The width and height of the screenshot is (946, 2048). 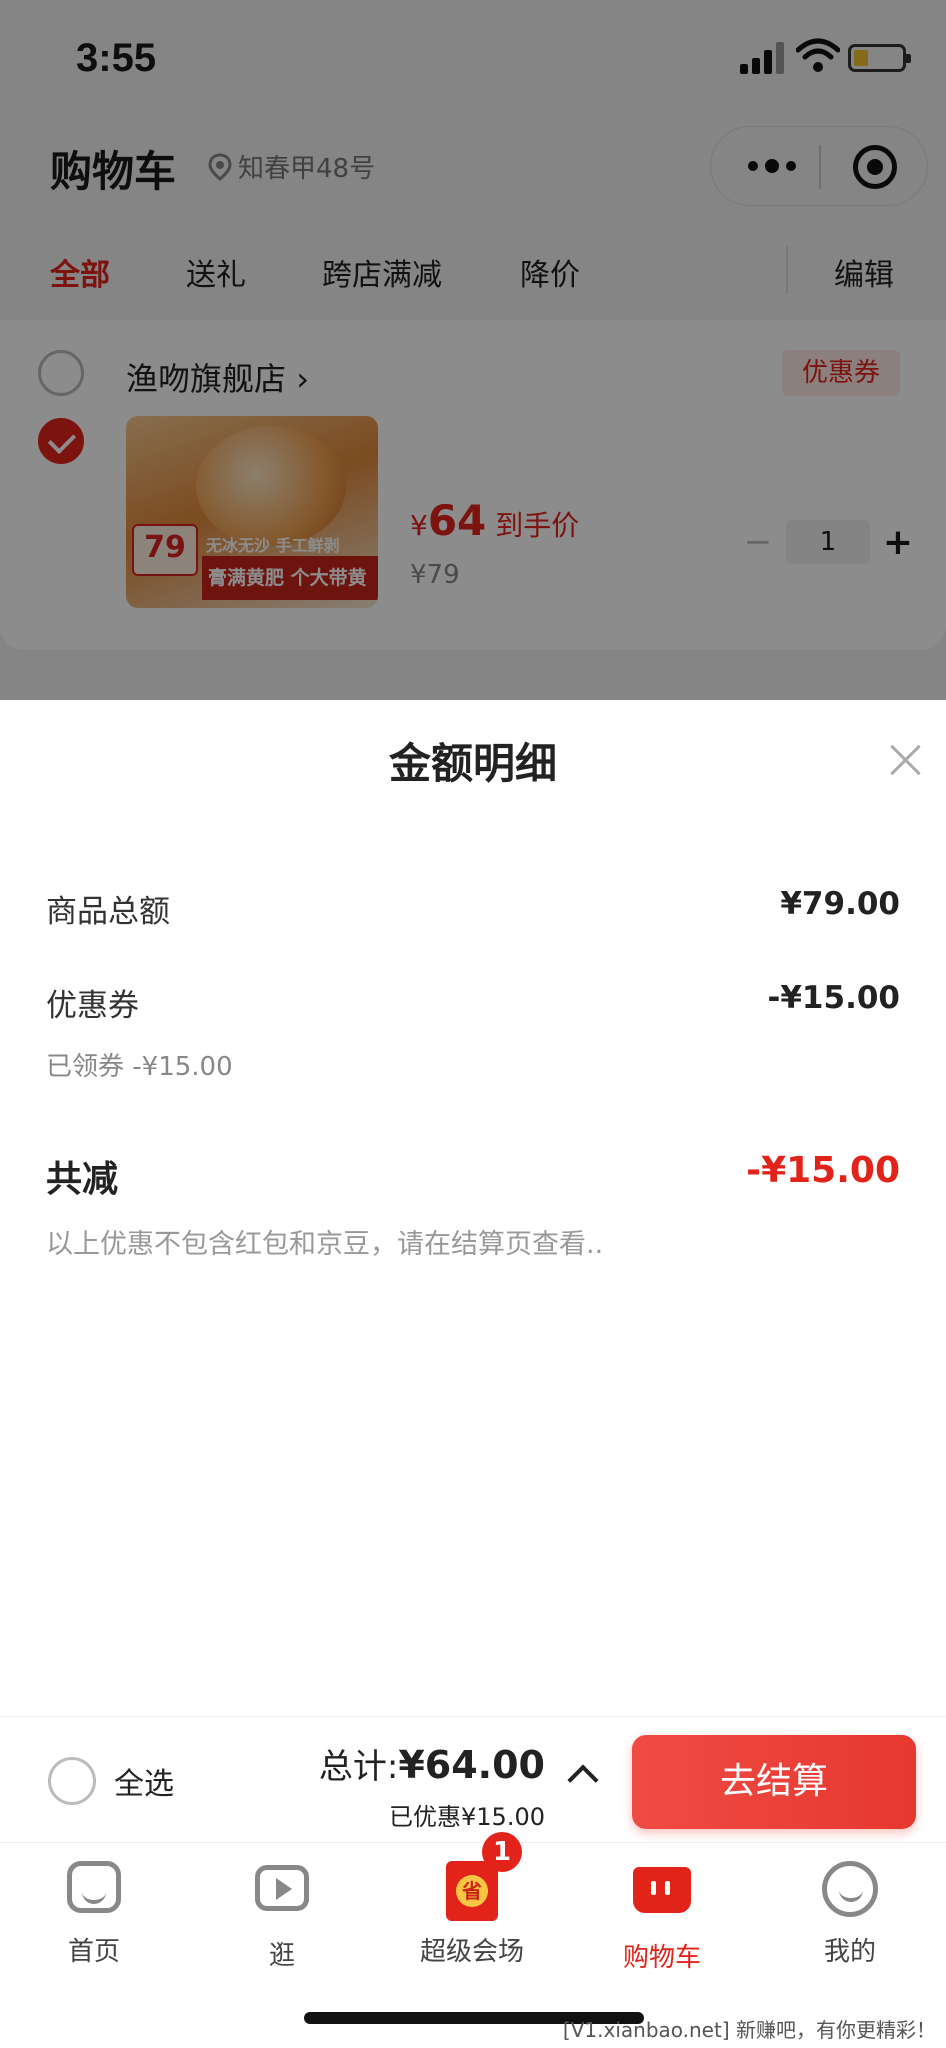 I want to click on chevron-up-icon, so click(x=583, y=1780).